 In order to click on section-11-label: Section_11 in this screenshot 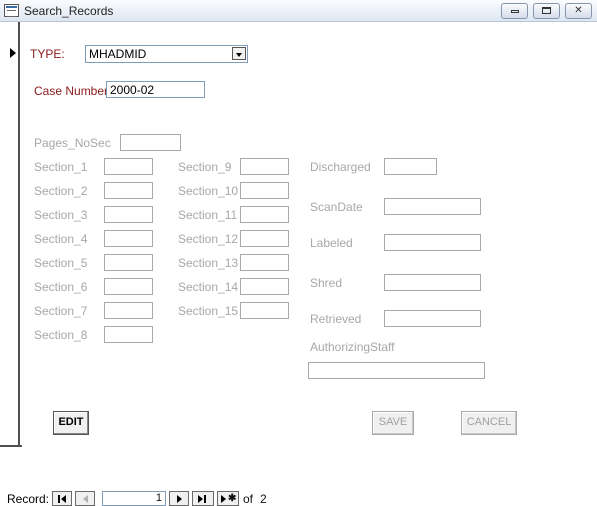, I will do `click(208, 215)`.